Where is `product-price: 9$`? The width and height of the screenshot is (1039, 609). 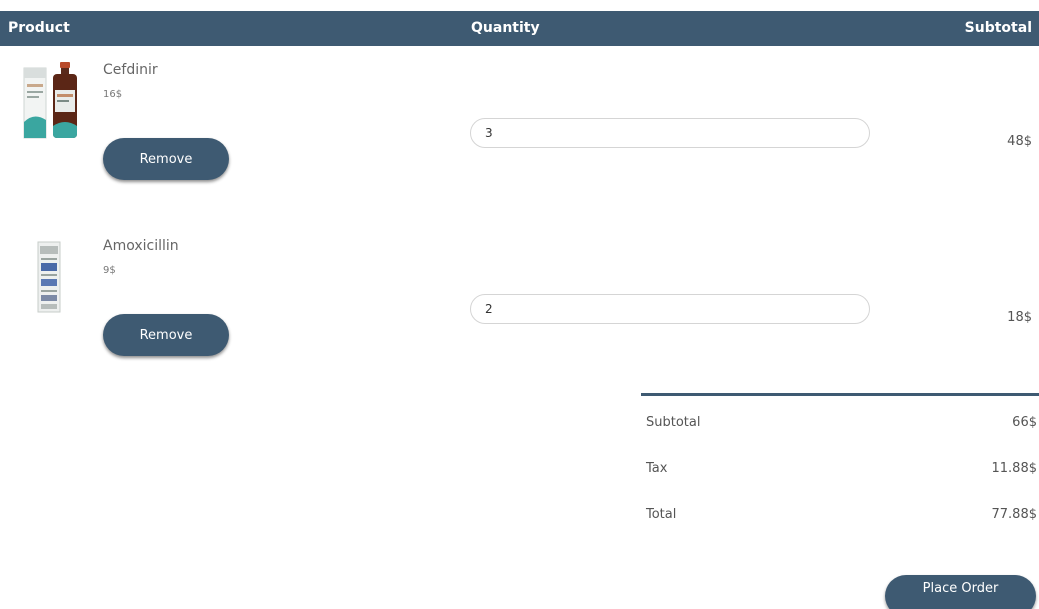
product-price: 9$ is located at coordinates (109, 270).